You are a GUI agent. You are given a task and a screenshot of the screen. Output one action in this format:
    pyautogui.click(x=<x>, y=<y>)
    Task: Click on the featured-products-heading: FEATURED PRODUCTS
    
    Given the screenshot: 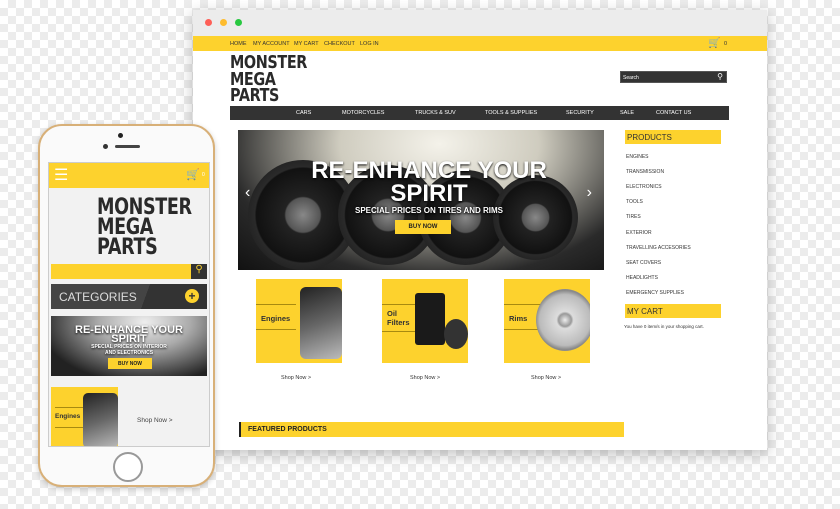 What is the action you would take?
    pyautogui.click(x=431, y=429)
    